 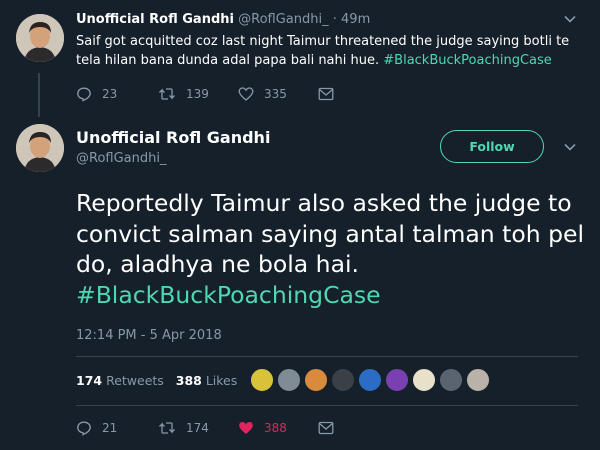 I want to click on tweet1-like-button: 335, so click(x=278, y=94).